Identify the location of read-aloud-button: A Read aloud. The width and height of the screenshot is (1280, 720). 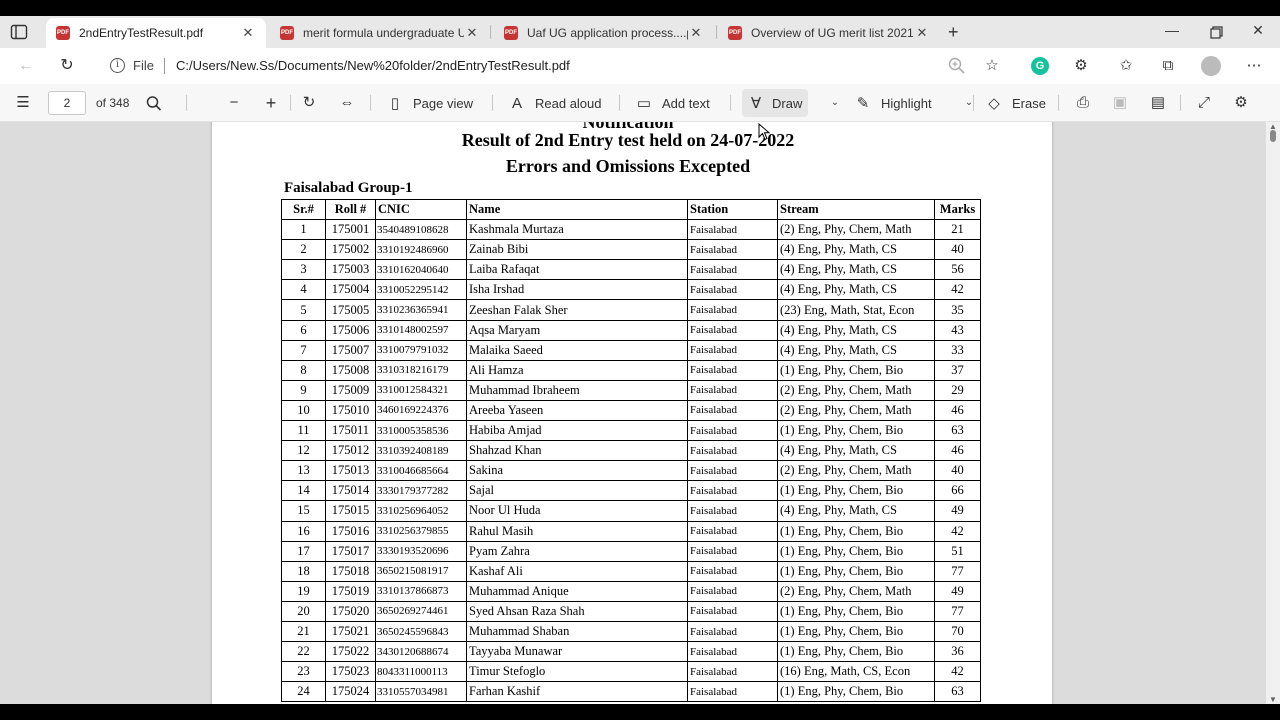
(555, 103).